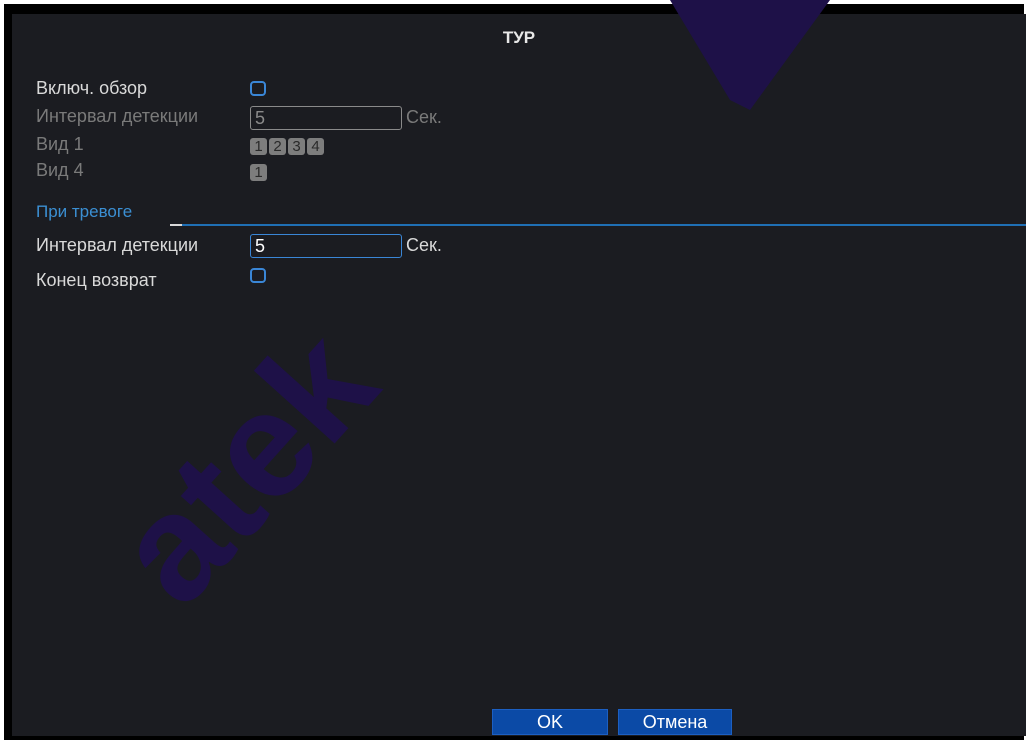  What do you see at coordinates (424, 117) in the screenshot?
I see `tour-interval-unit: Сек.` at bounding box center [424, 117].